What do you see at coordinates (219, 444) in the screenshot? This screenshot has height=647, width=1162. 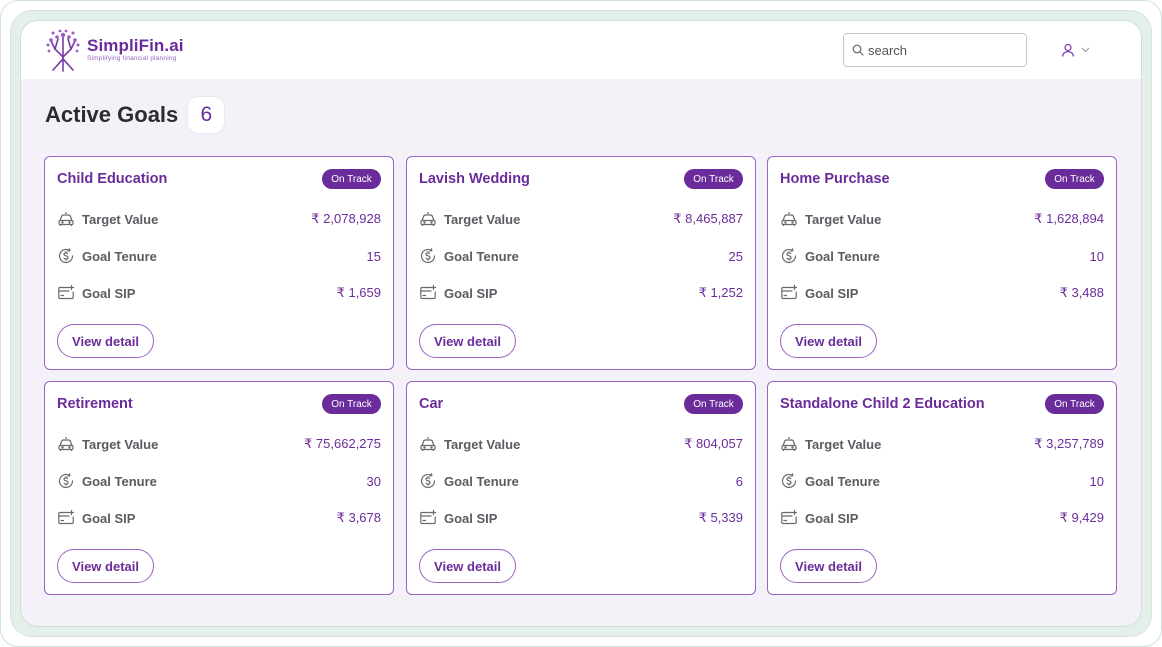 I see `target-value-row: Target Value ₹ 75,662,275` at bounding box center [219, 444].